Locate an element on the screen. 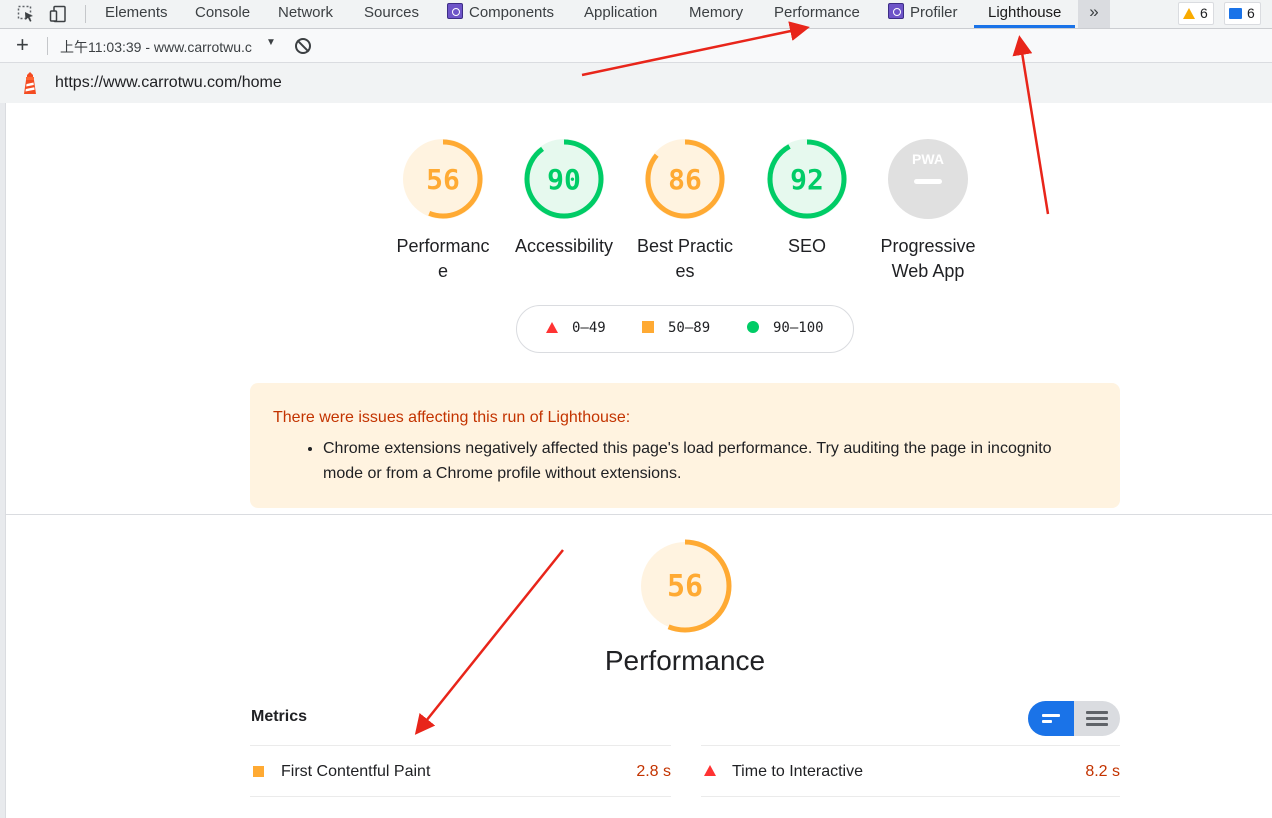  category-label: Accessibility is located at coordinates (564, 246).